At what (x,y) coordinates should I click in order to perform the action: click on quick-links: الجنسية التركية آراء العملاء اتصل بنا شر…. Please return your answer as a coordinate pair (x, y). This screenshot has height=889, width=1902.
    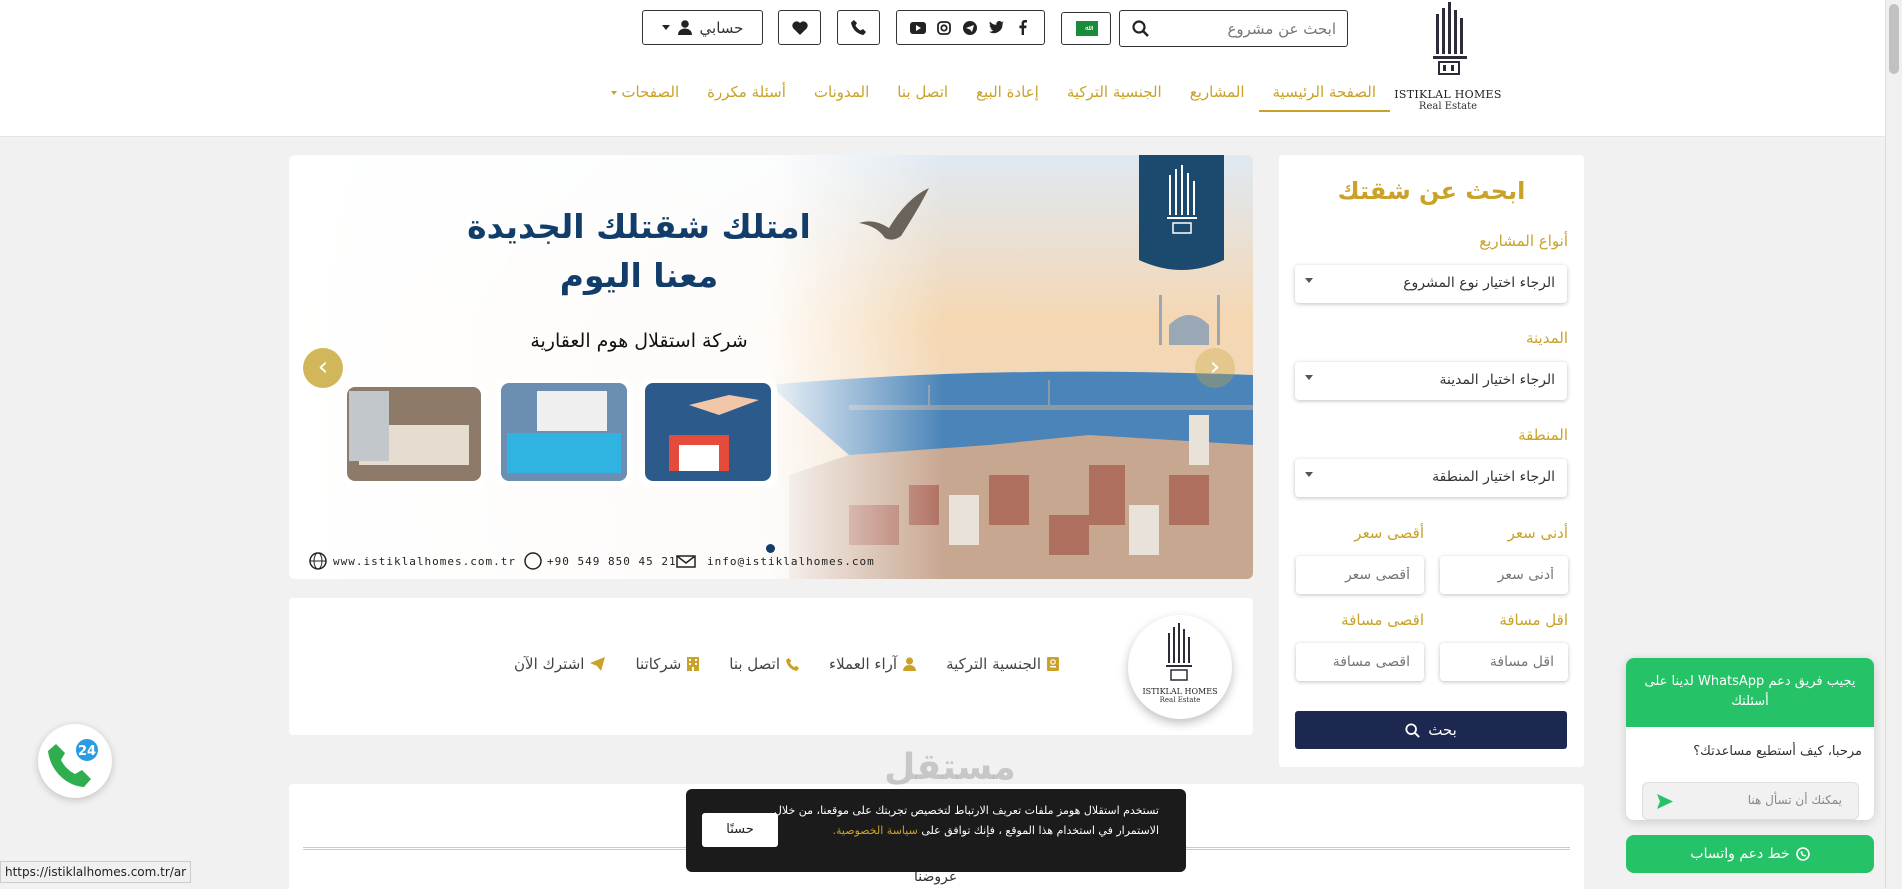
    Looking at the image, I should click on (759, 664).